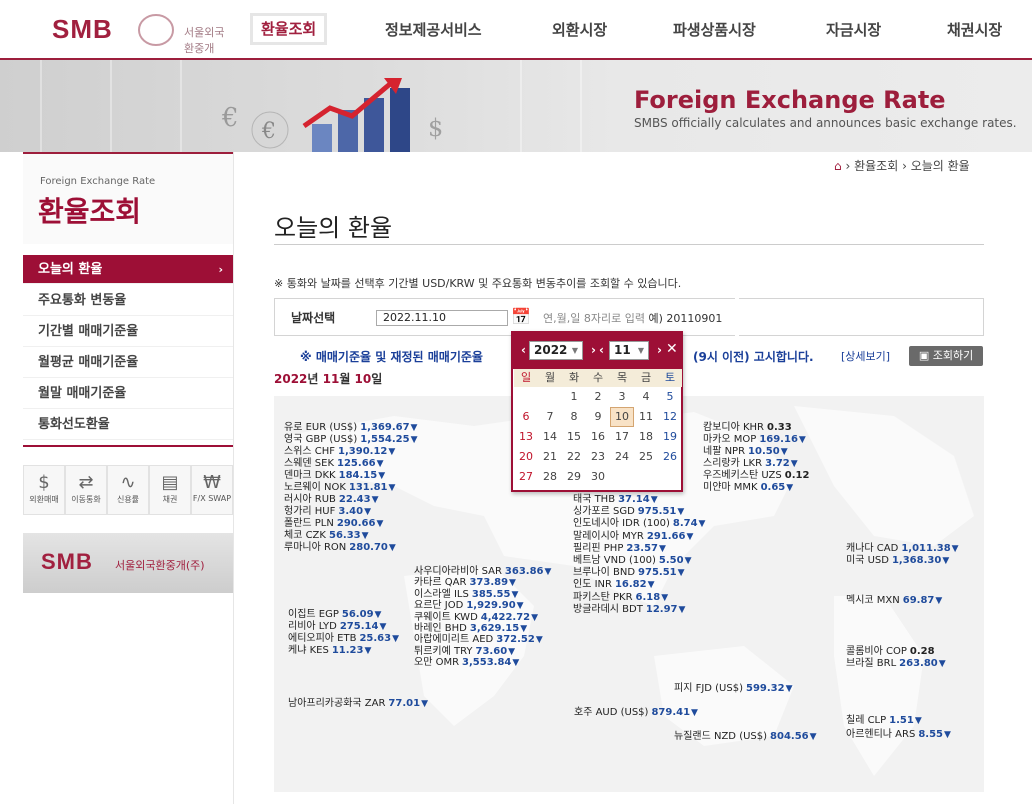  Describe the element at coordinates (526, 477) in the screenshot. I see `day-cell: 27` at that location.